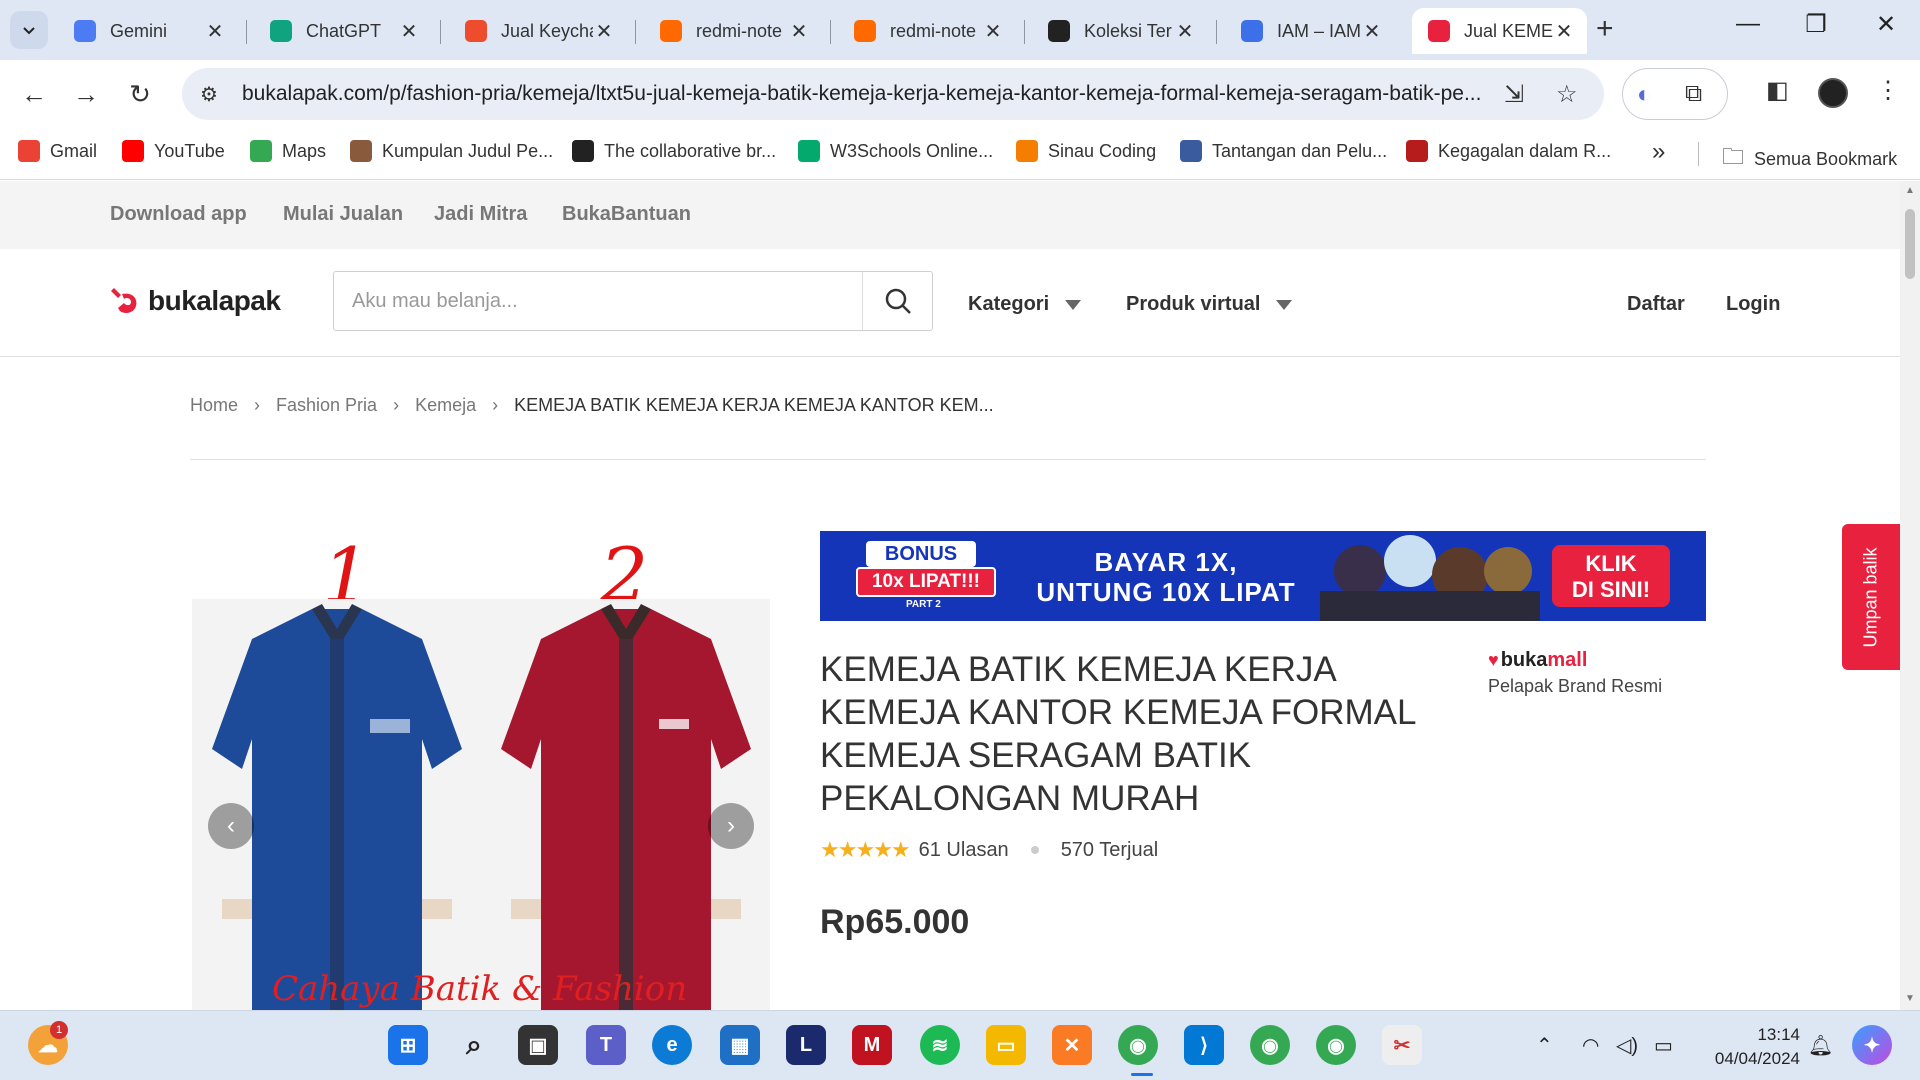  What do you see at coordinates (1644, 95) in the screenshot?
I see `copilot-icon: ◐` at bounding box center [1644, 95].